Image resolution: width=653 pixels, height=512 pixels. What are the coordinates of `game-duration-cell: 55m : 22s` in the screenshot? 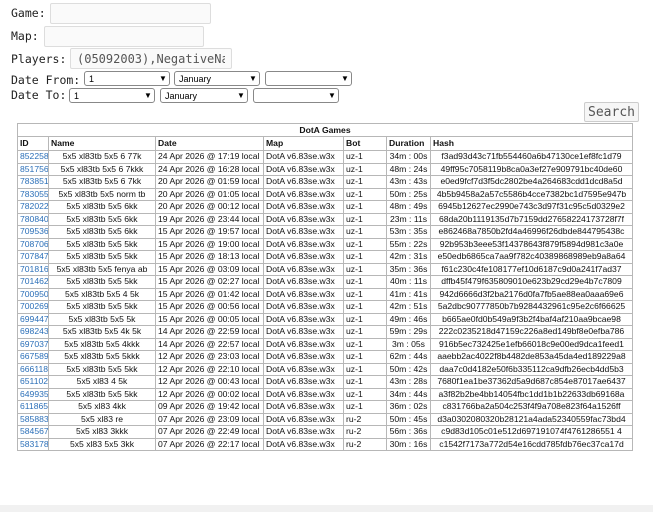 It's located at (408, 244).